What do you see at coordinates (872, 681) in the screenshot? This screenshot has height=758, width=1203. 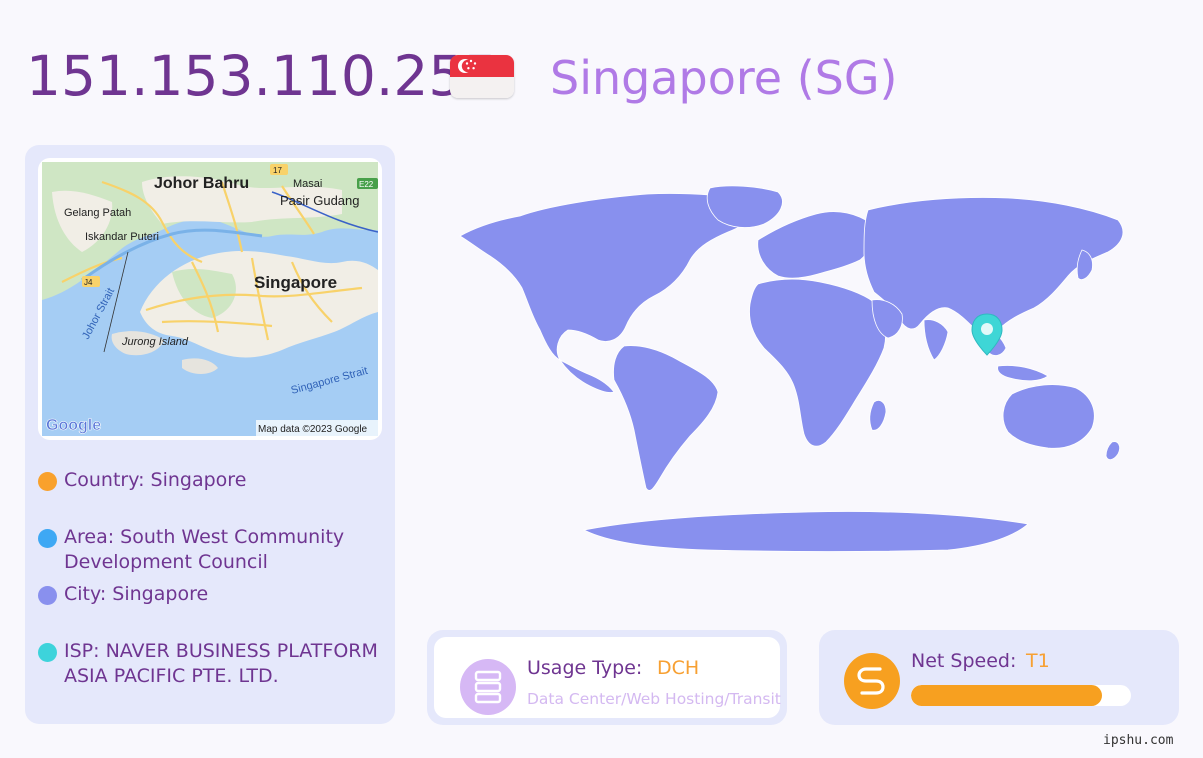 I see `speed-icon` at bounding box center [872, 681].